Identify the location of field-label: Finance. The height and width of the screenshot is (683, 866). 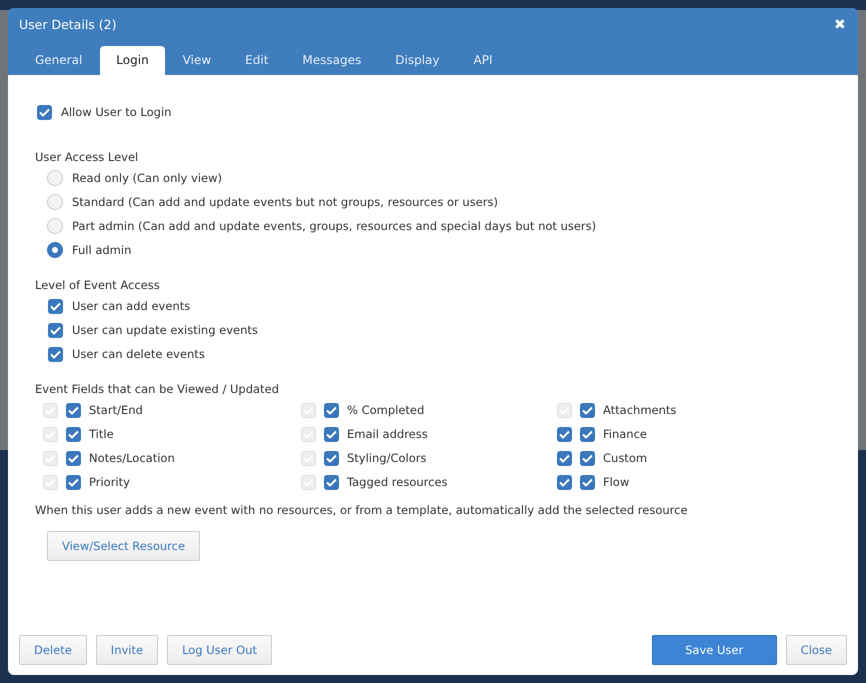
(625, 434).